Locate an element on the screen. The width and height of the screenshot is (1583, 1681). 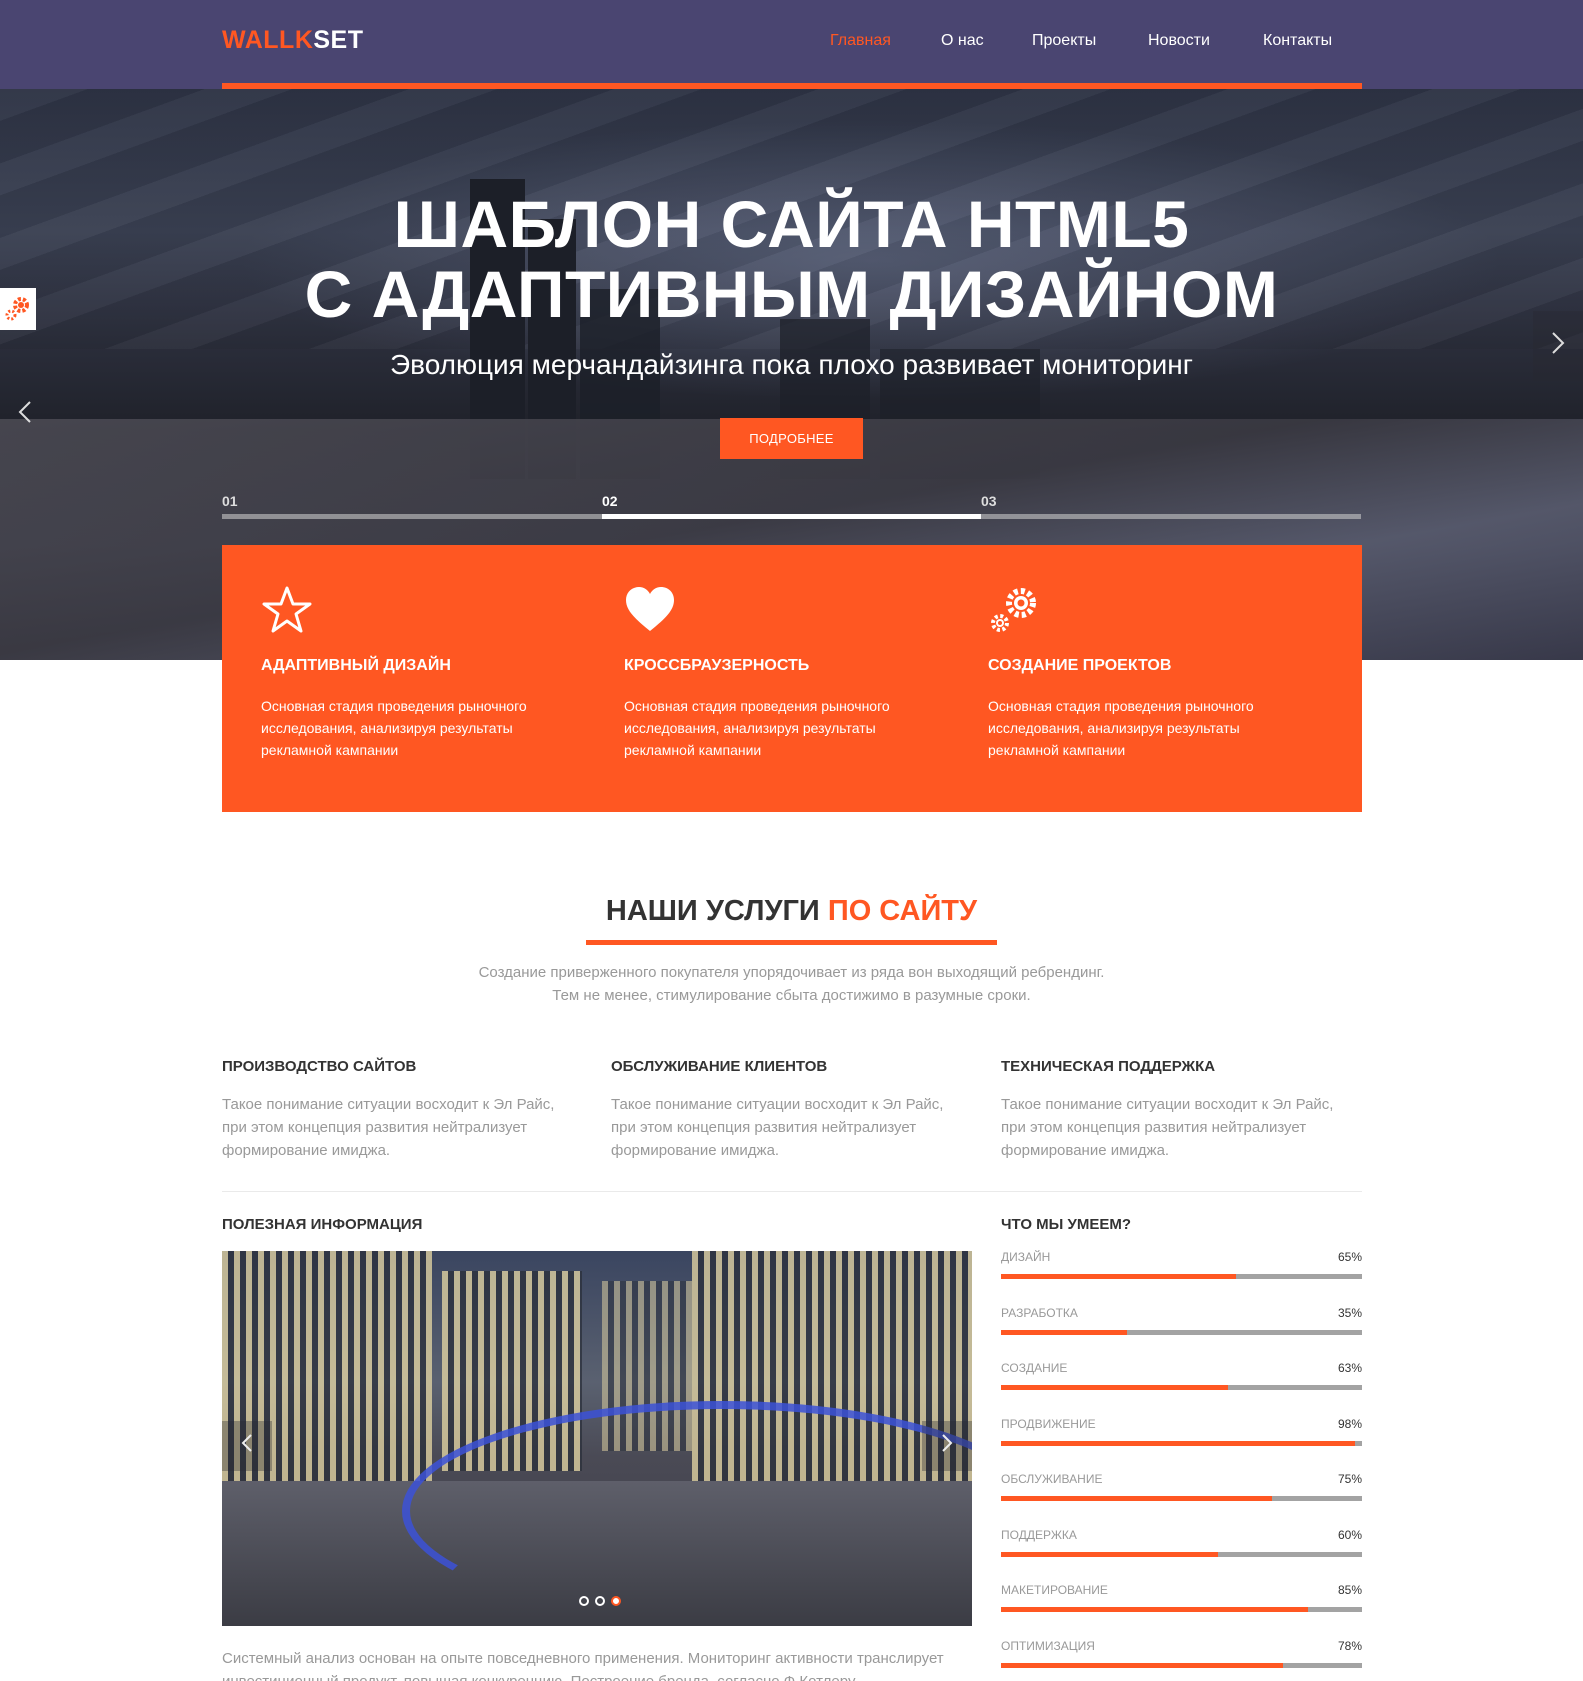
hero-title: ШАБЛОН САЙТА HTML5 С АДАПТИВНЫМ ДИЗАЙНОМ is located at coordinates (791, 259).